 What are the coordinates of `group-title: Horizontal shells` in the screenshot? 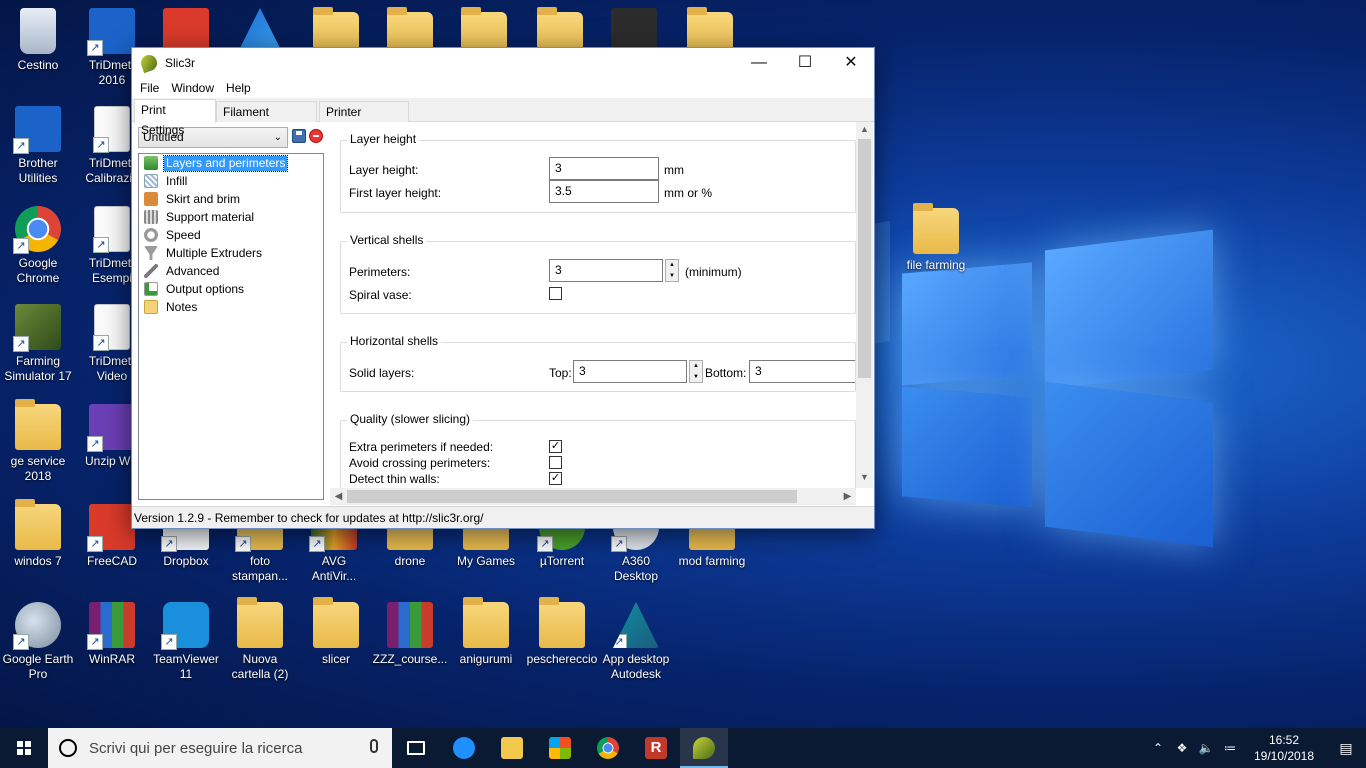 It's located at (394, 341).